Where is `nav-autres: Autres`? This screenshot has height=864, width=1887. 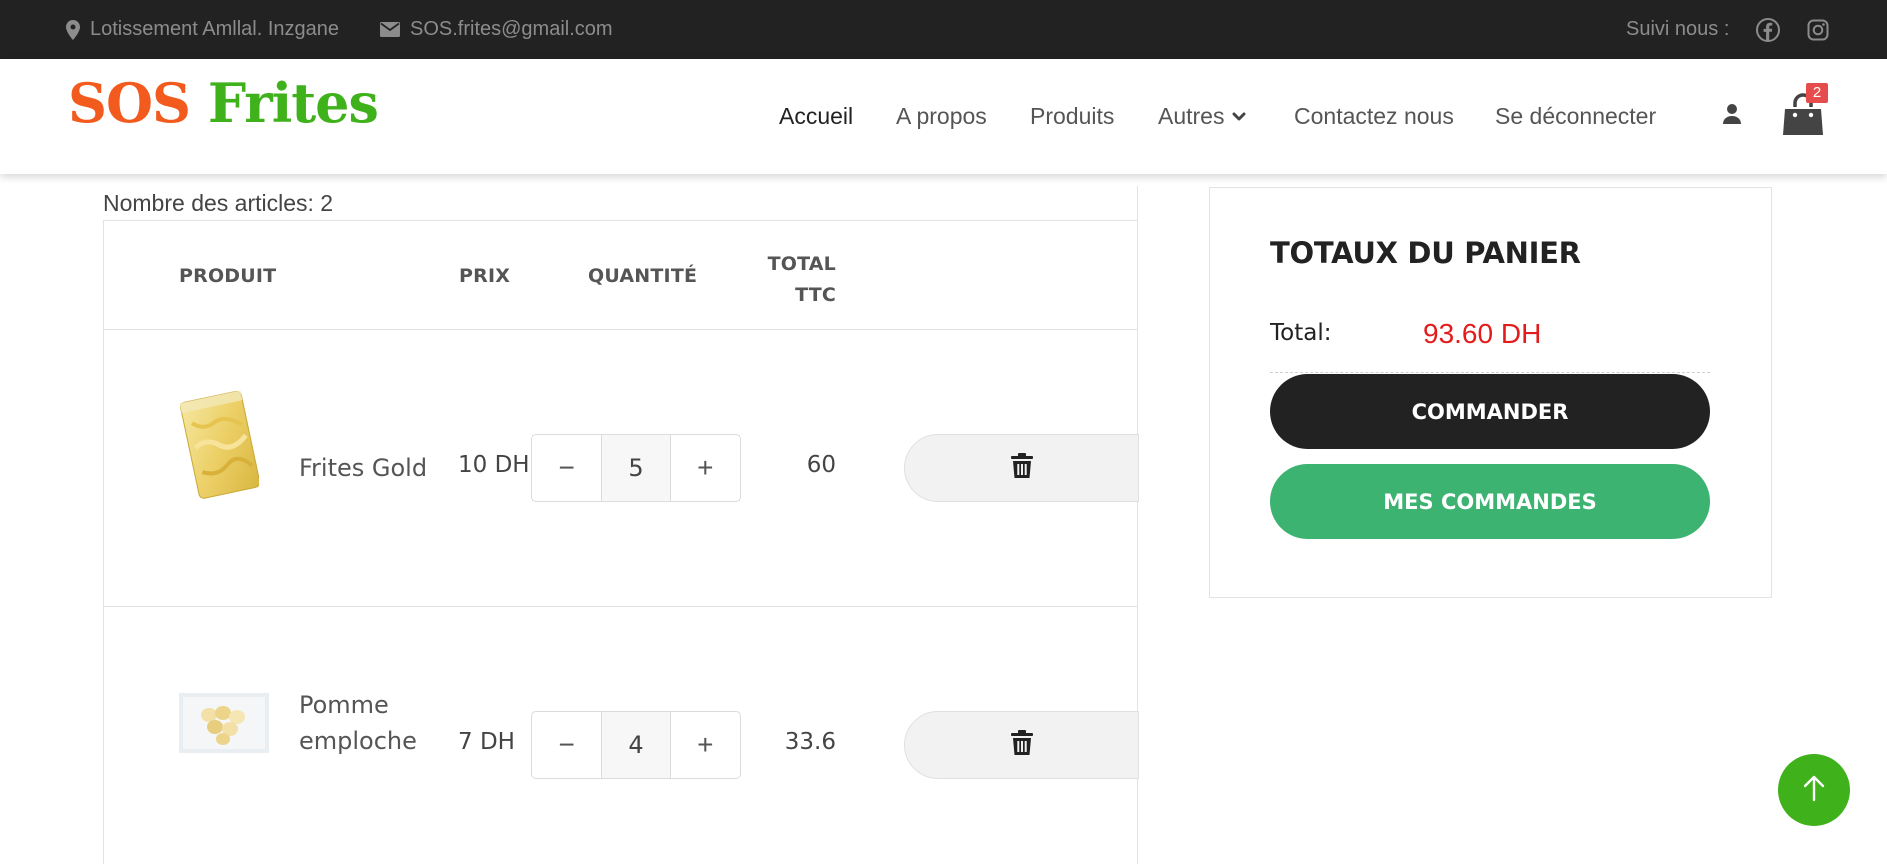 nav-autres: Autres is located at coordinates (1202, 116).